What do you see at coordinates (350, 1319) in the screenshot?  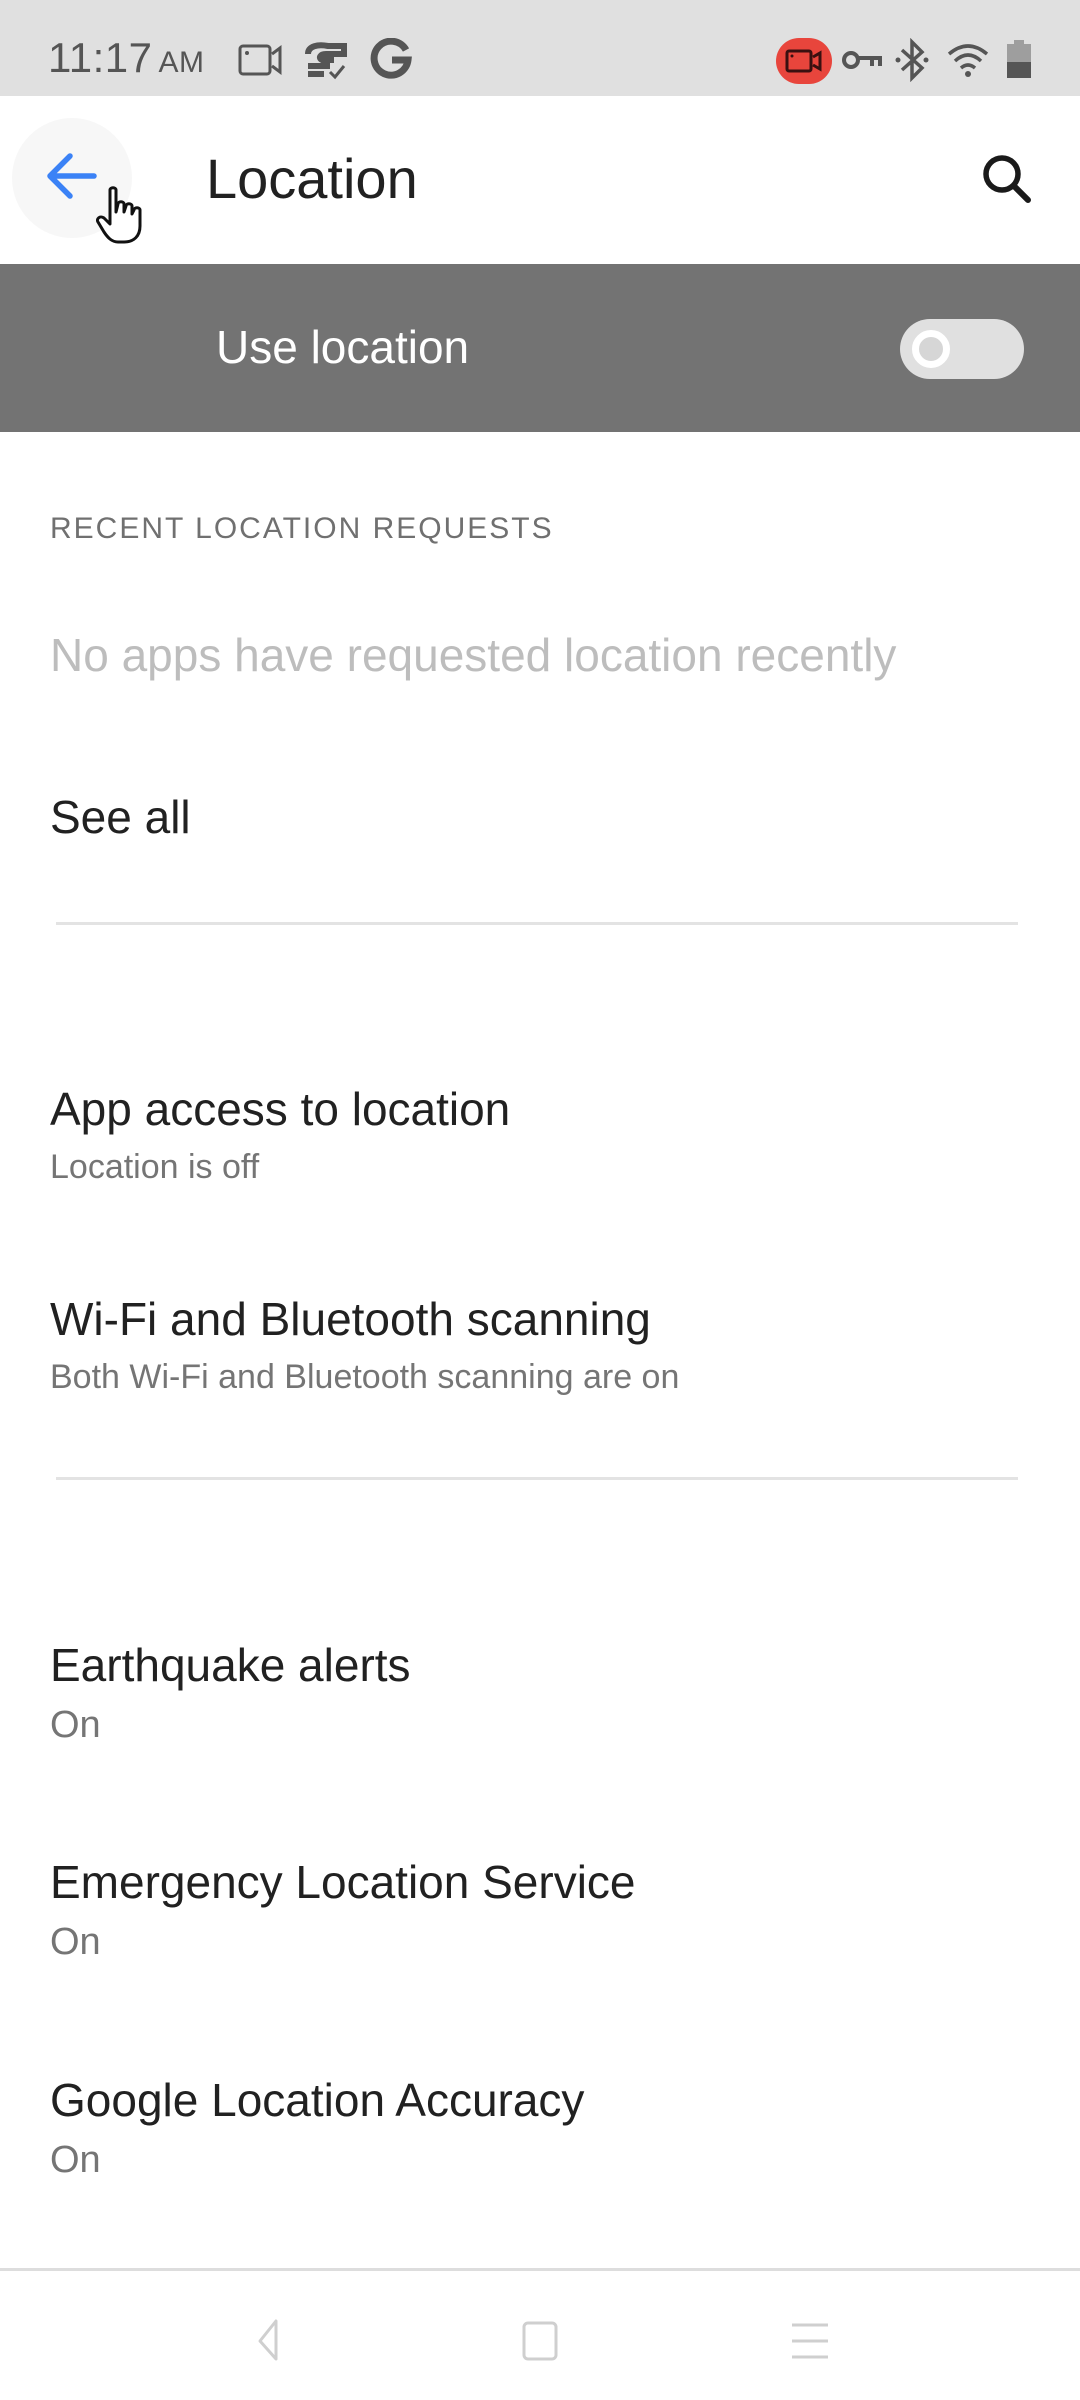 I see `pref-title: Wi-Fi and Bluetooth scanning` at bounding box center [350, 1319].